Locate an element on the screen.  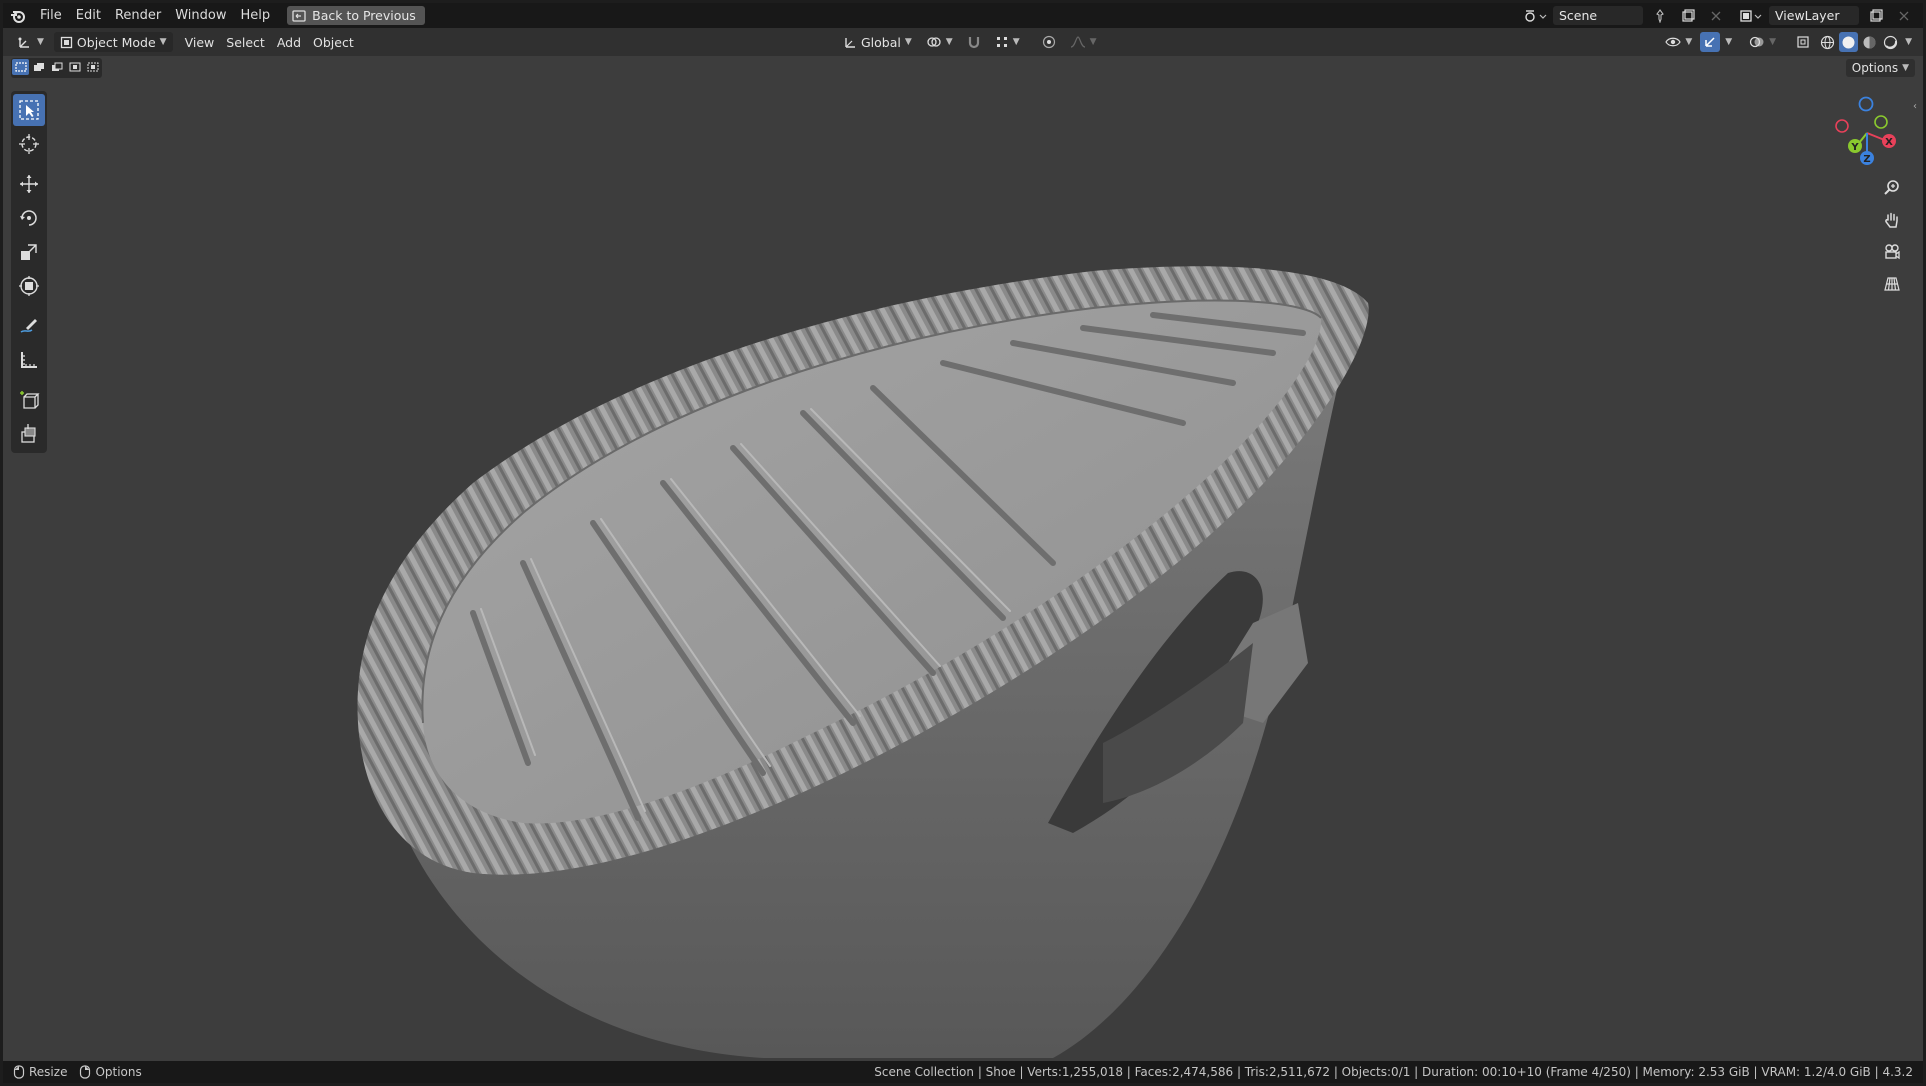
camera-view-icon is located at coordinates (1892, 252).